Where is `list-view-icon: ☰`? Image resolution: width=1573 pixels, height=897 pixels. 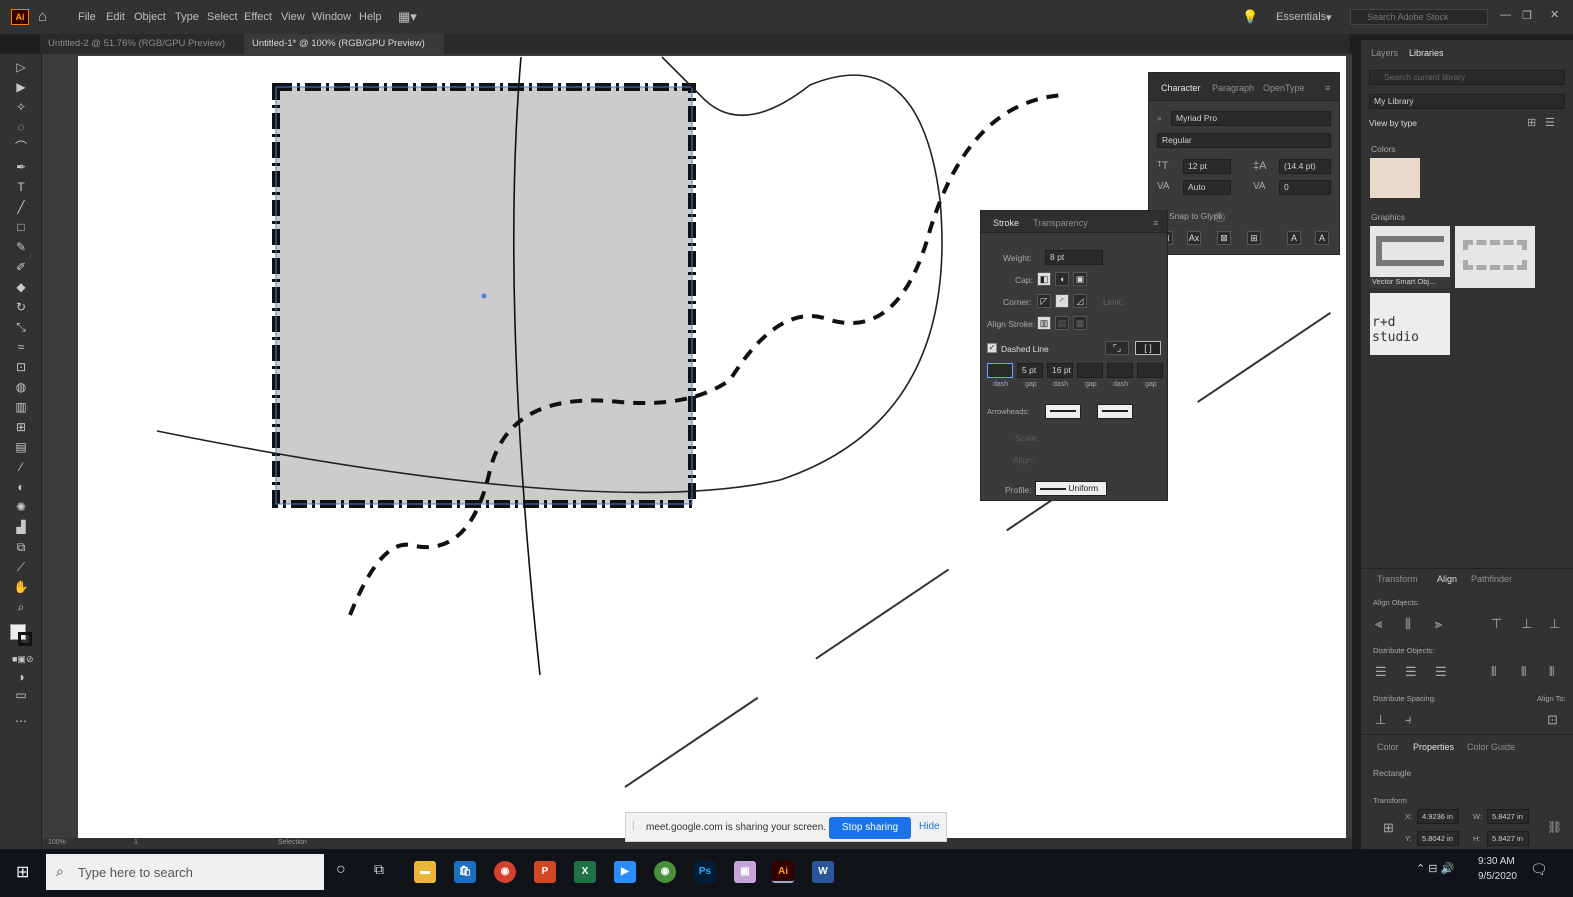
list-view-icon: ☰ is located at coordinates (1550, 122).